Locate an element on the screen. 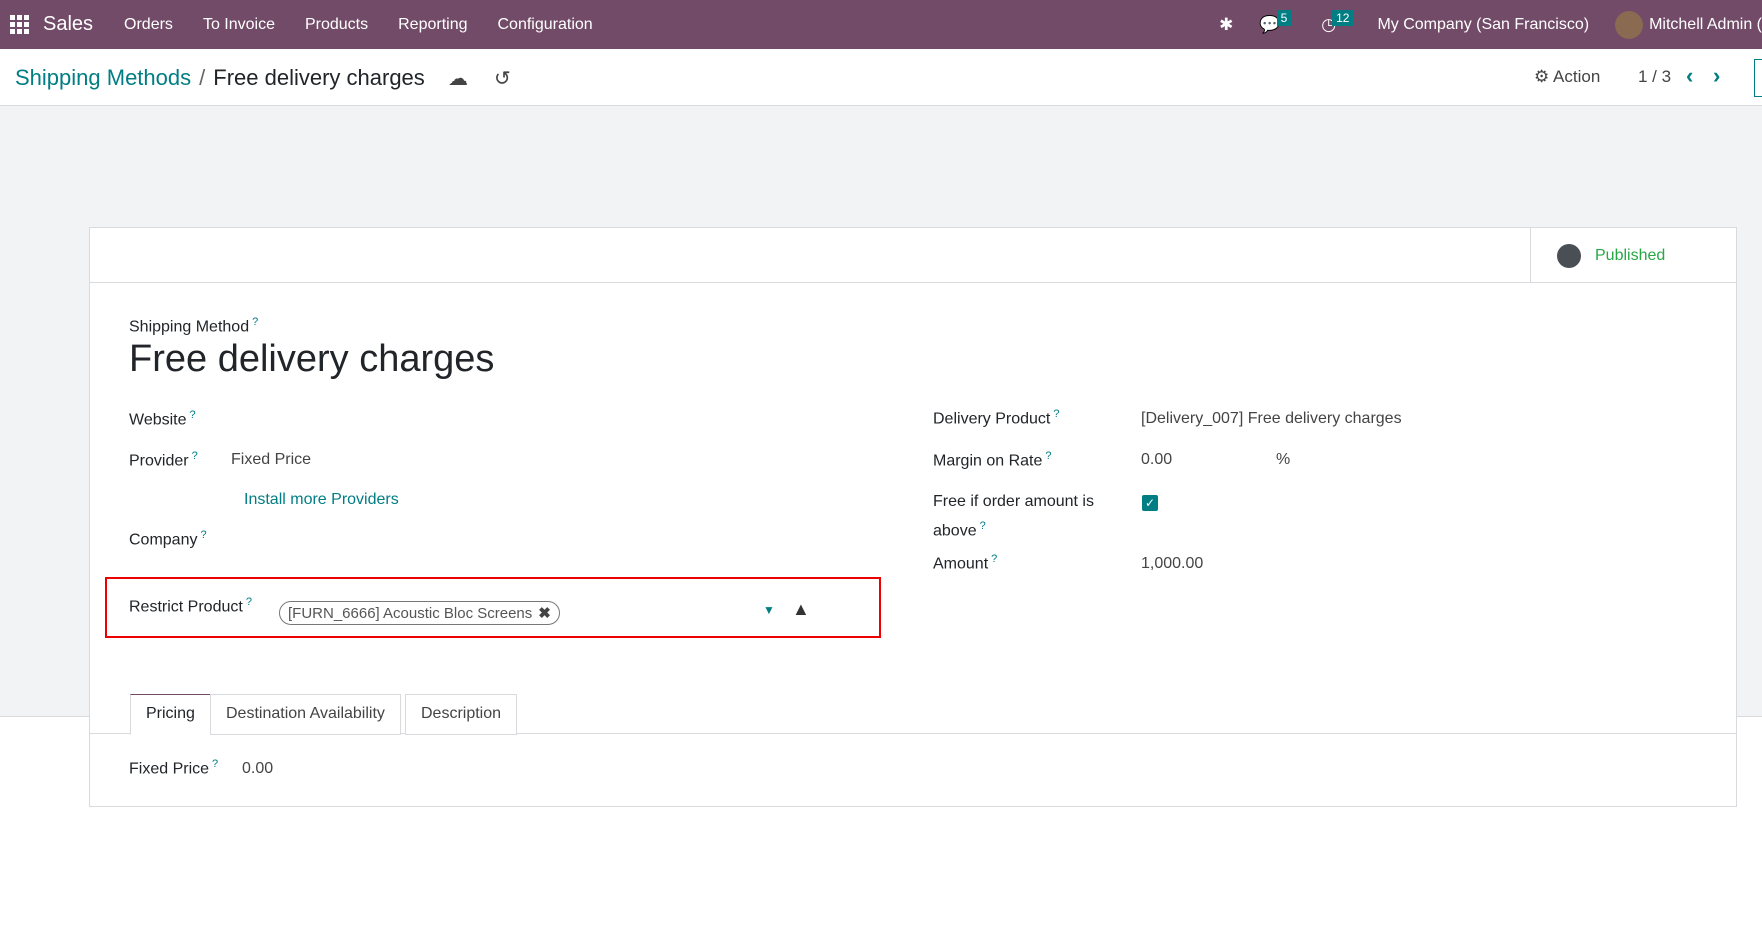  user-menu: Mitchell Admin ( is located at coordinates (1705, 25).